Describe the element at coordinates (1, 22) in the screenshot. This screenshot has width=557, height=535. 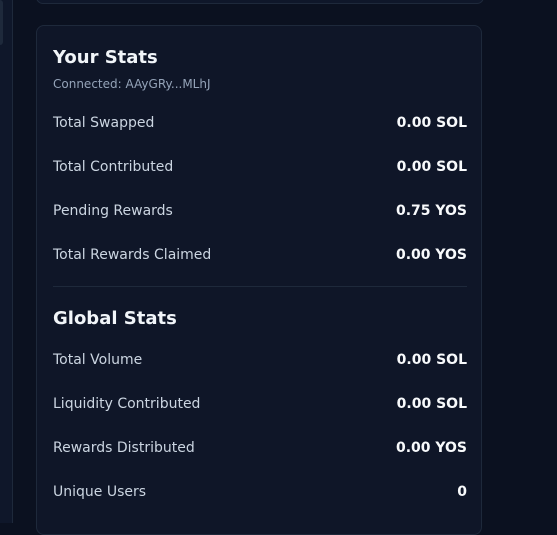
I see `sidebar-active-indicator` at that location.